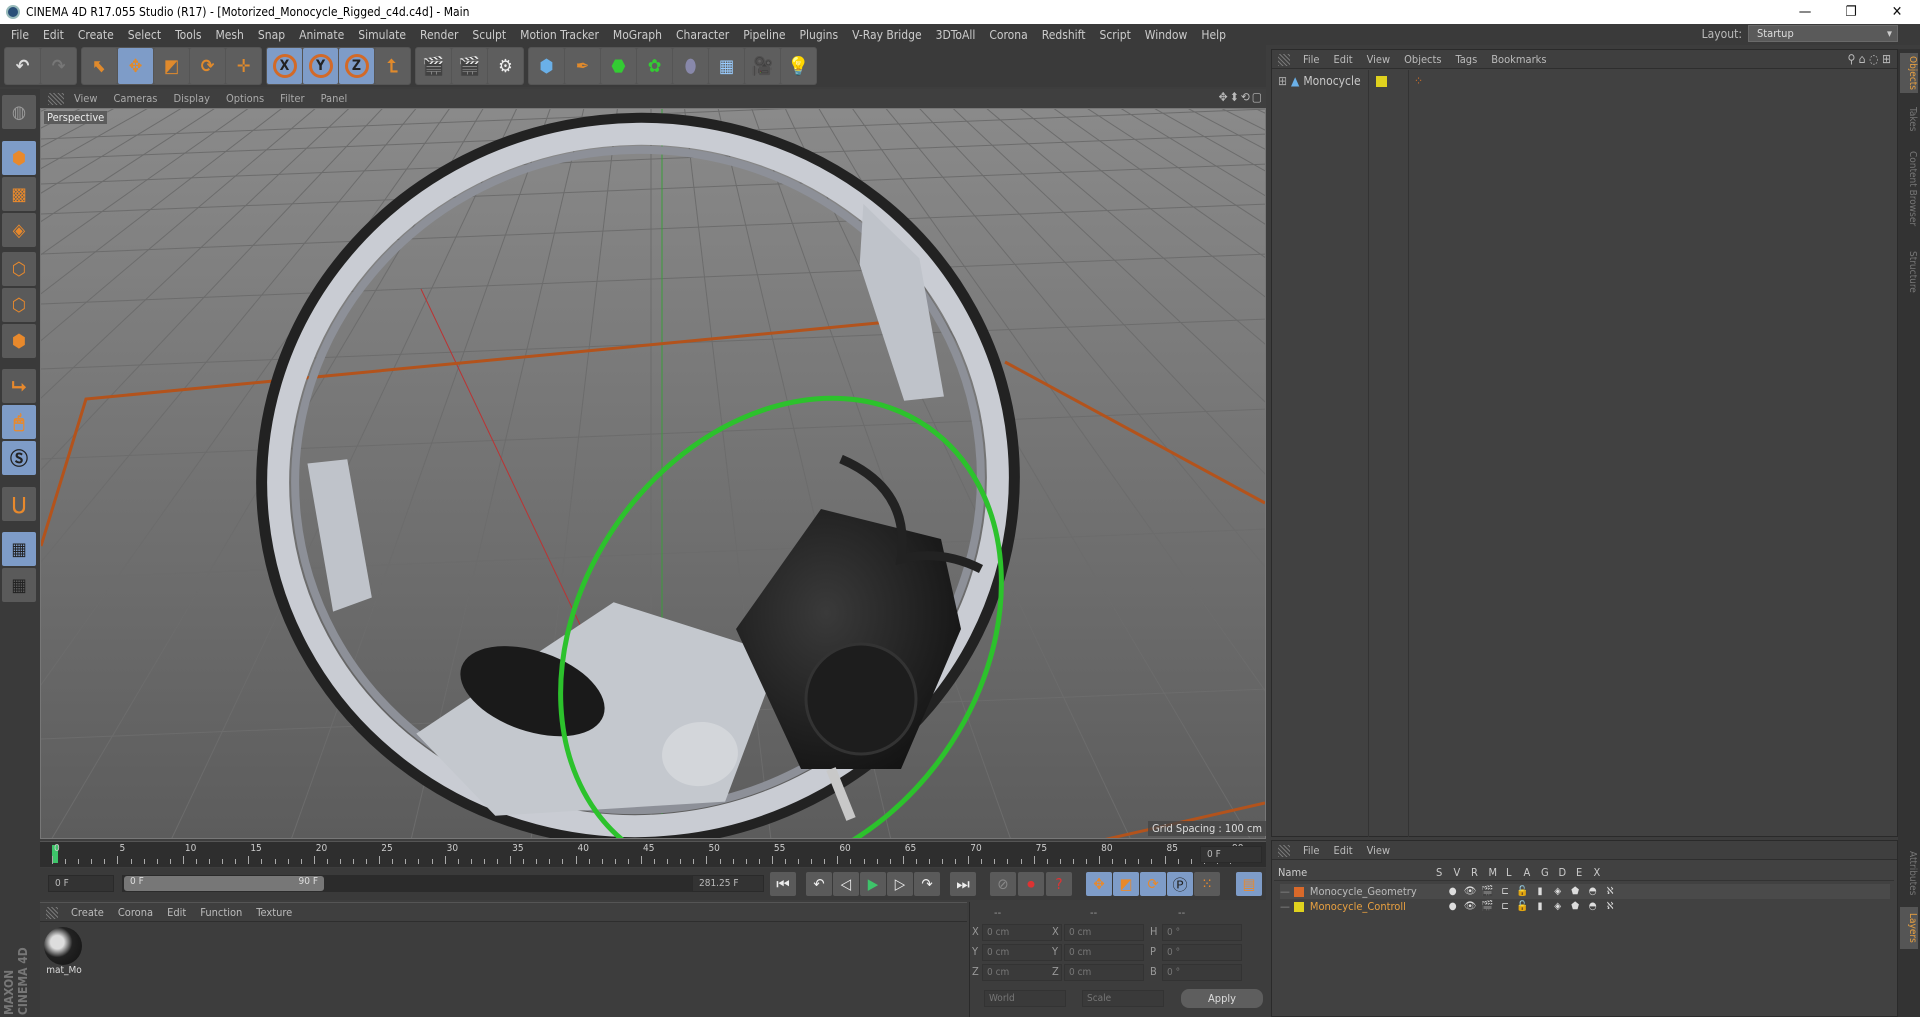  I want to click on coordinate-system-button: ⮤, so click(392, 66).